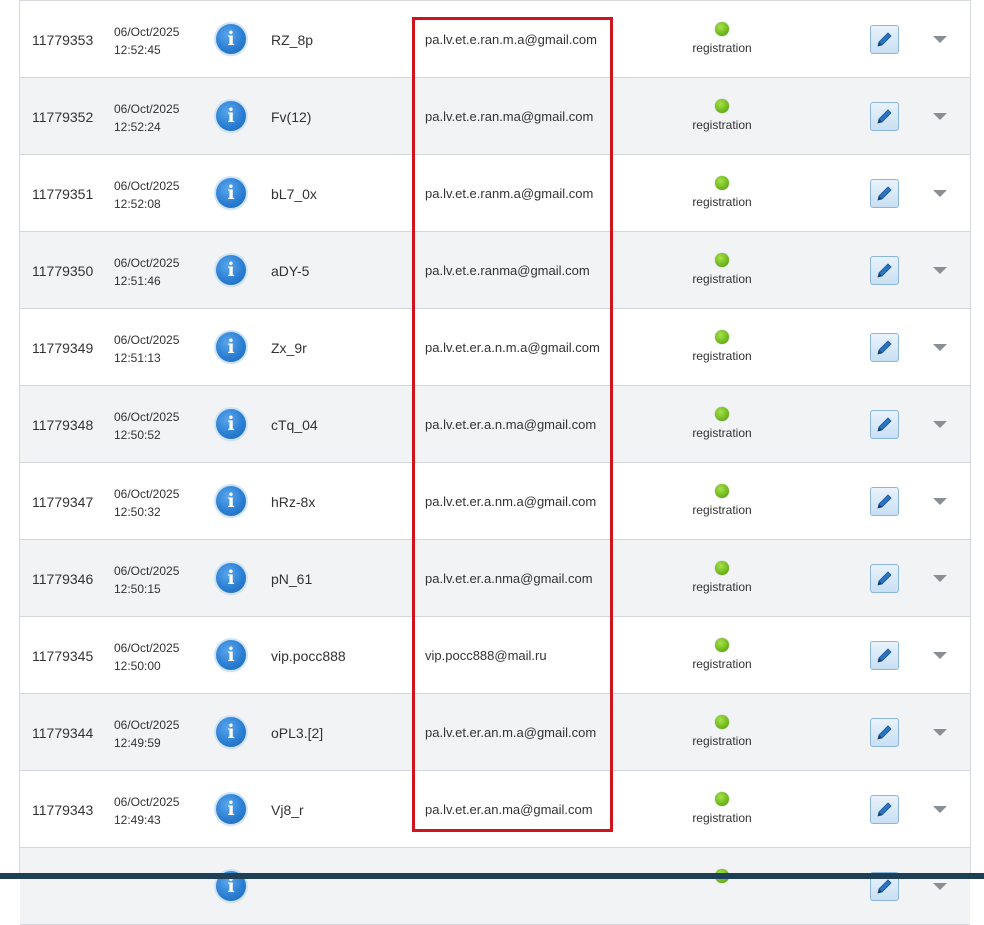 The image size is (984, 925). What do you see at coordinates (63, 271) in the screenshot?
I see `row-id: 11779350` at bounding box center [63, 271].